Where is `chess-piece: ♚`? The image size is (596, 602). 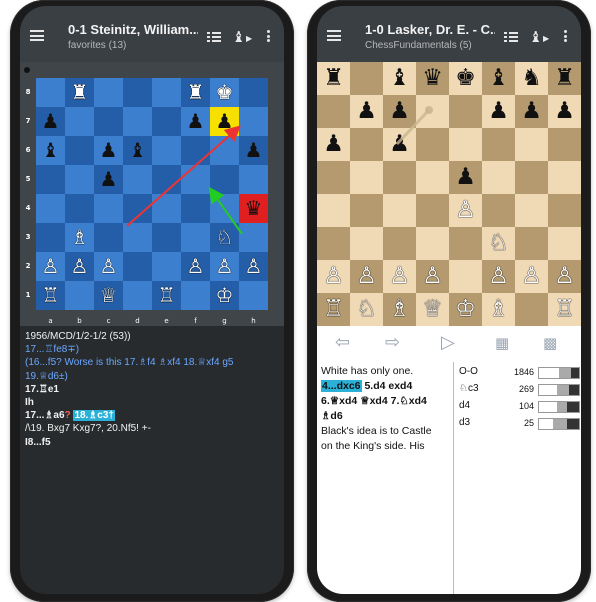
chess-piece: ♚ is located at coordinates (224, 92).